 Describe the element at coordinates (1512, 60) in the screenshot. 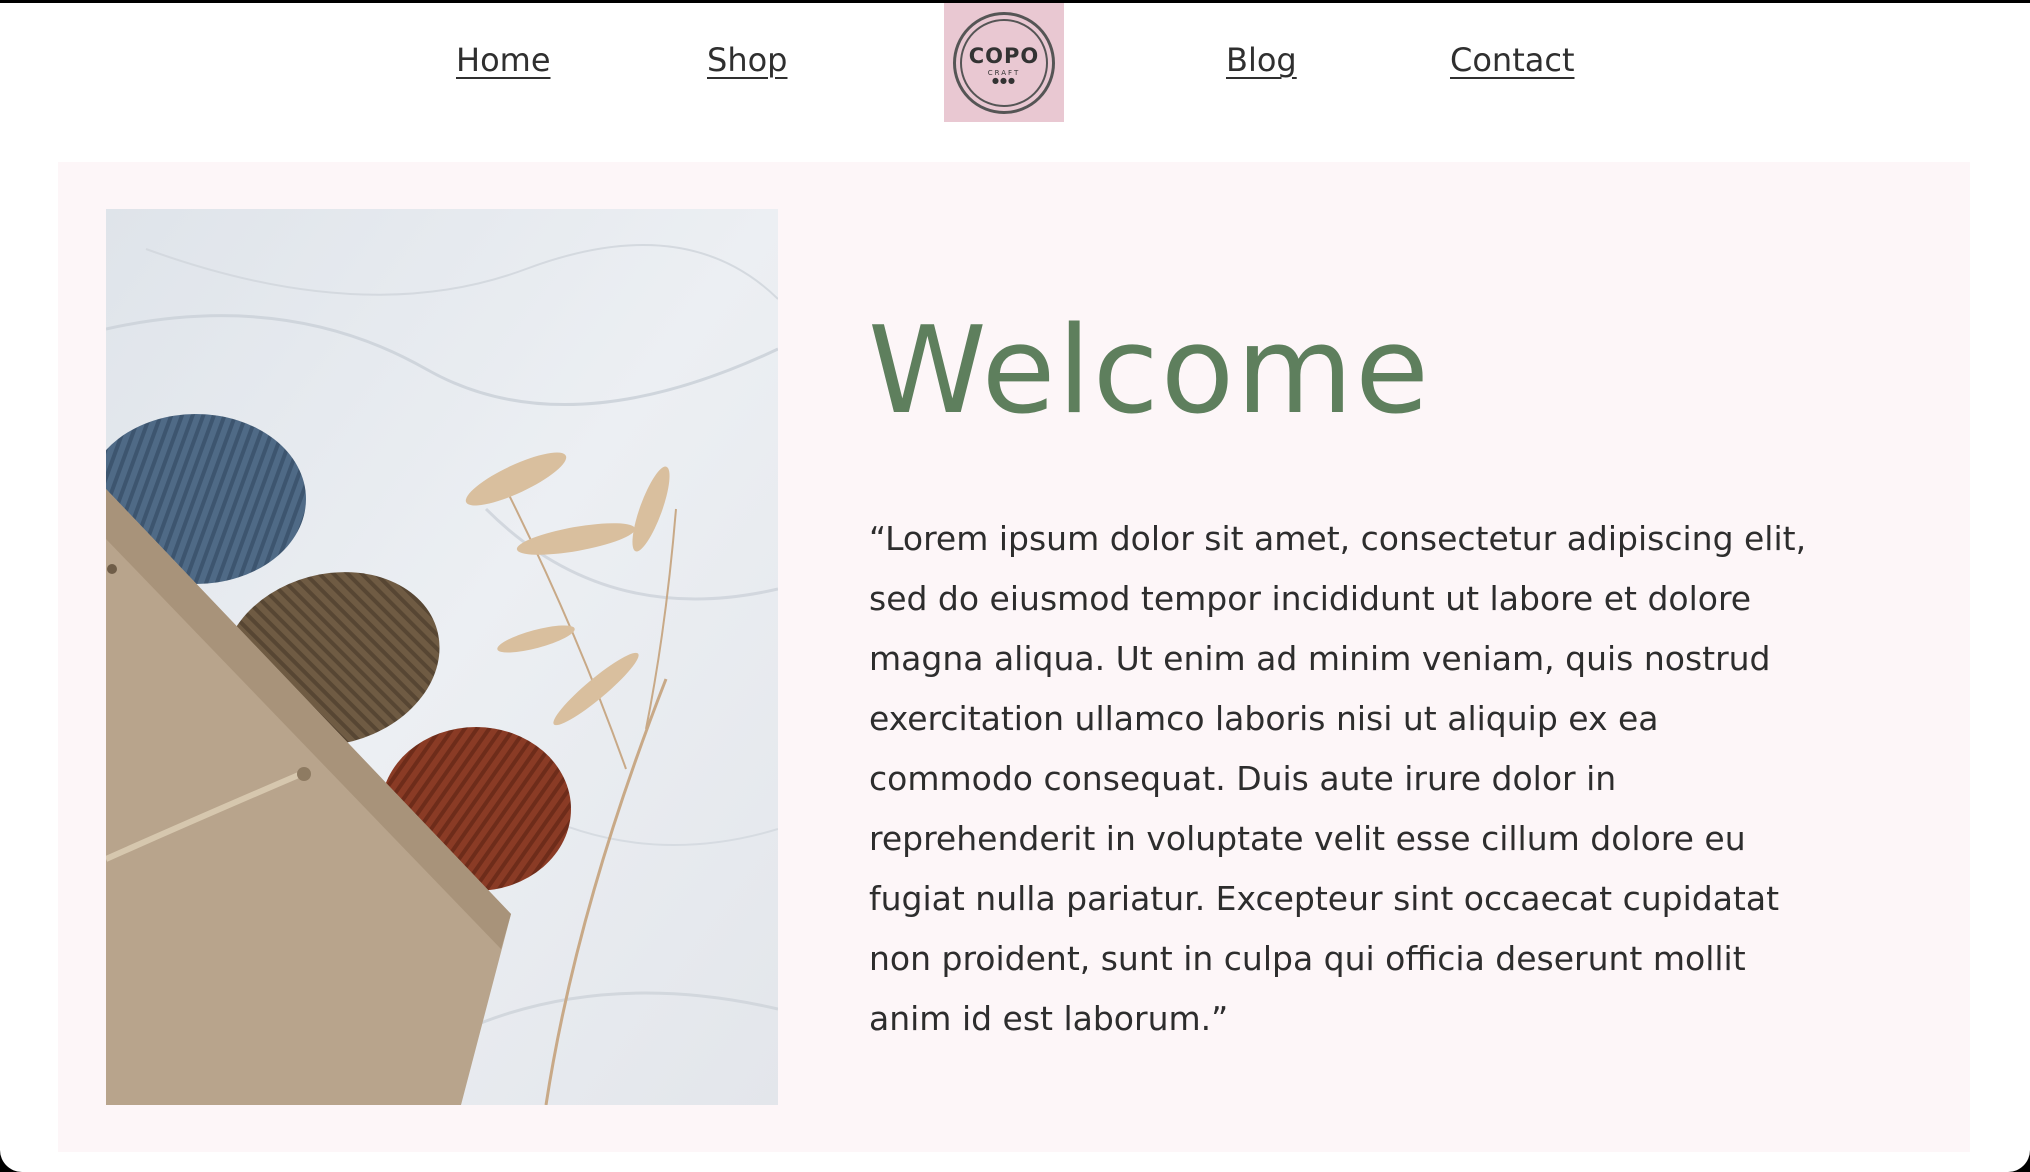

I see `nav-link-contact: Contact` at that location.